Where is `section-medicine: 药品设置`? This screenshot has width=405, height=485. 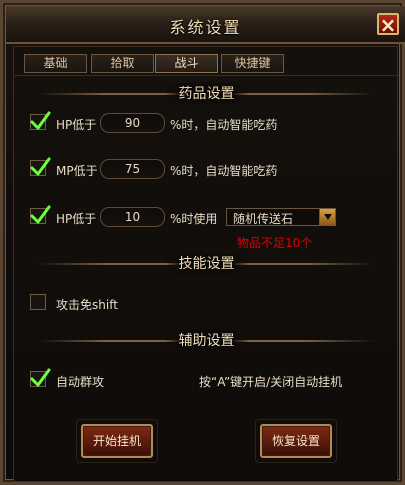
section-medicine: 药品设置 is located at coordinates (206, 94).